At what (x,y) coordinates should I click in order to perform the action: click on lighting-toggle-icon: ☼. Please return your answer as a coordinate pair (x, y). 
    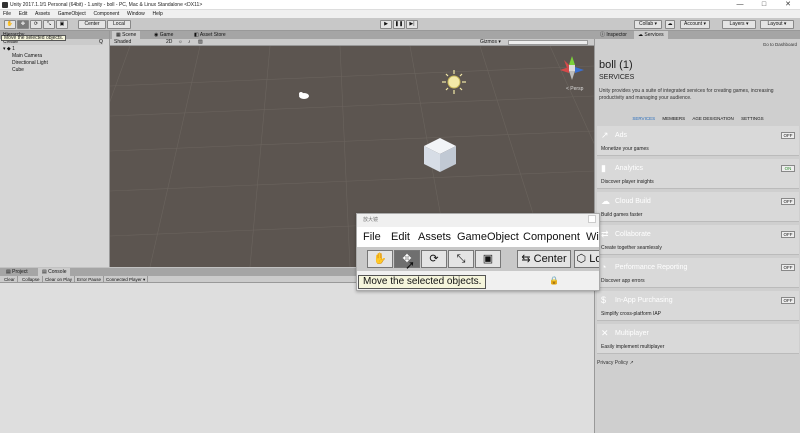
    Looking at the image, I should click on (180, 42).